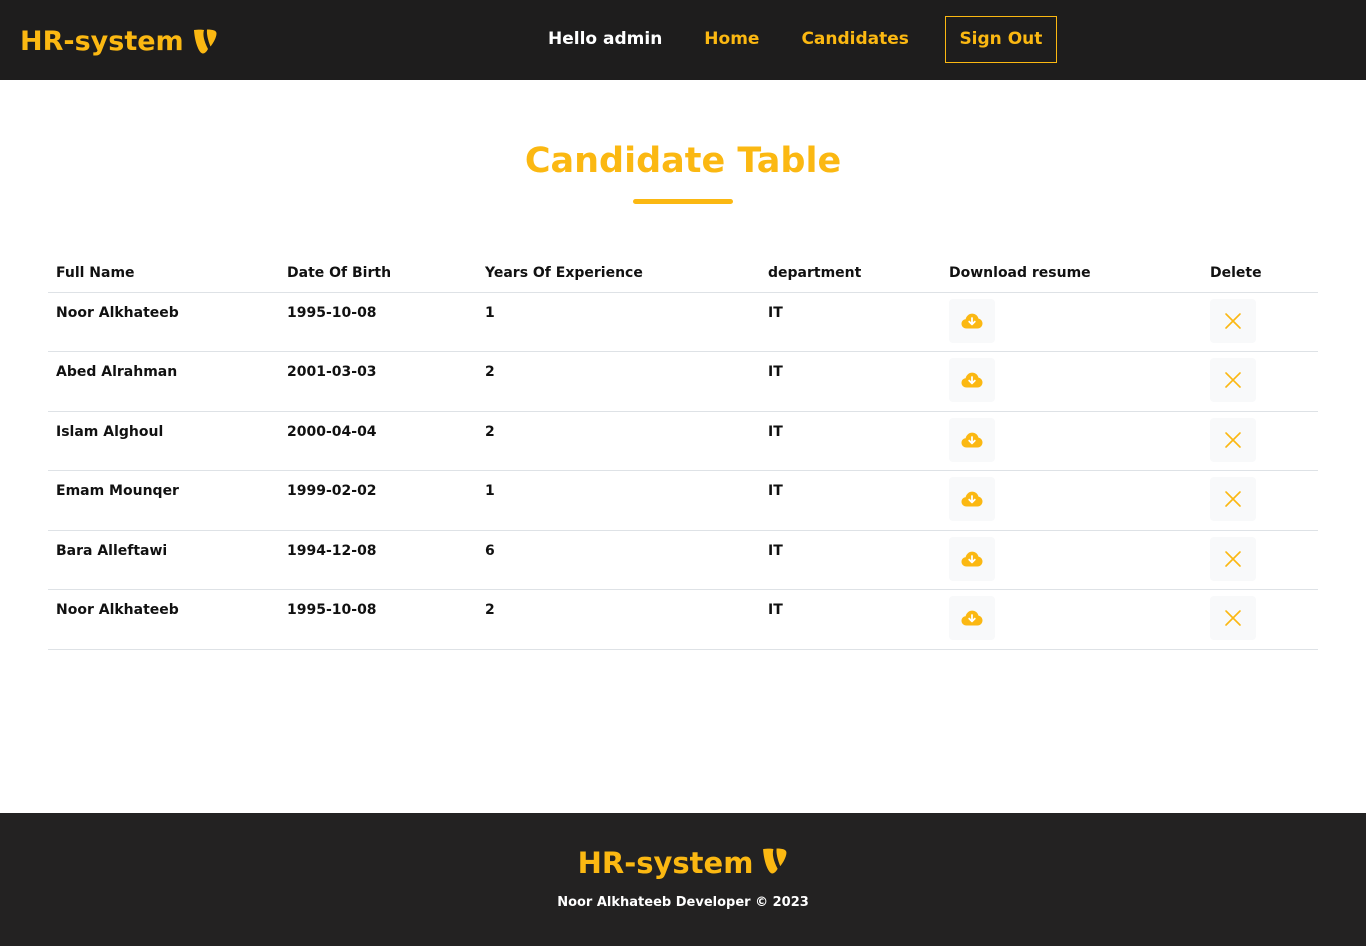 The width and height of the screenshot is (1366, 946). Describe the element at coordinates (163, 560) in the screenshot. I see `cell-full-name: Bara Alleftawi` at that location.